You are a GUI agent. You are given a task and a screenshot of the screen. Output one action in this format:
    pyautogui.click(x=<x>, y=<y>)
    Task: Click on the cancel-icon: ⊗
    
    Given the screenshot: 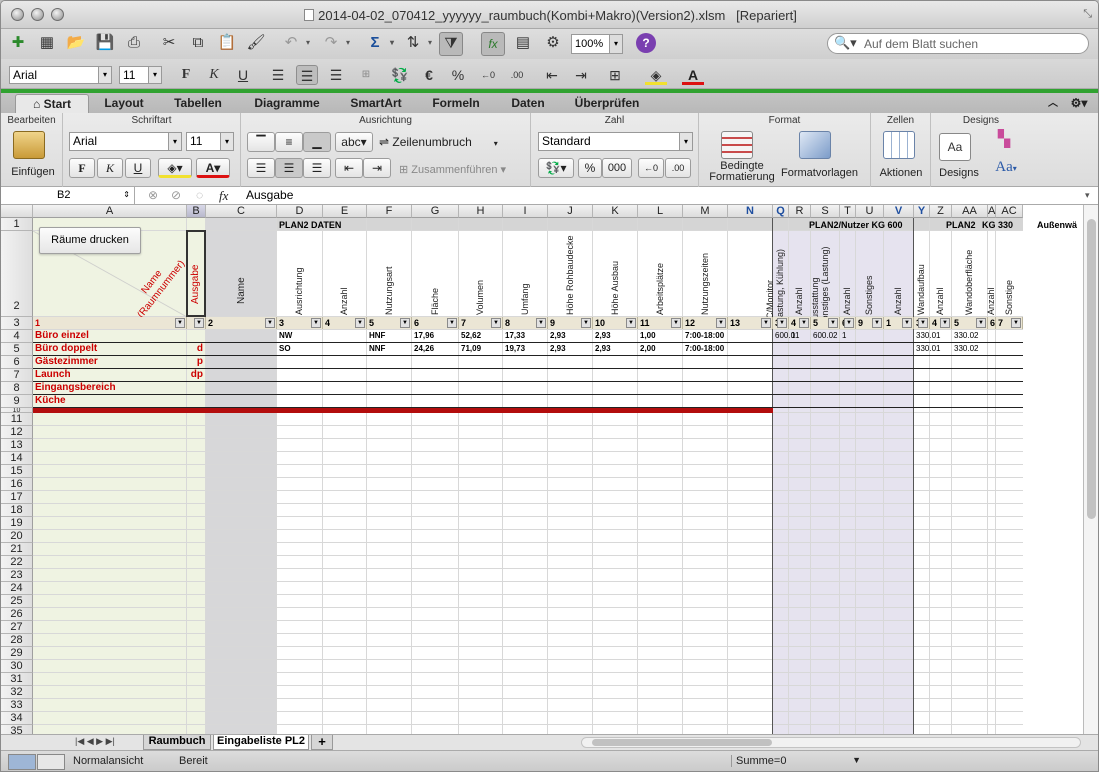 What is the action you would take?
    pyautogui.click(x=153, y=195)
    